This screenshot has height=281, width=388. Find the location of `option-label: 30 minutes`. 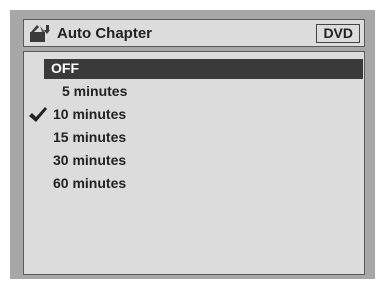

option-label: 30 minutes is located at coordinates (90, 160).